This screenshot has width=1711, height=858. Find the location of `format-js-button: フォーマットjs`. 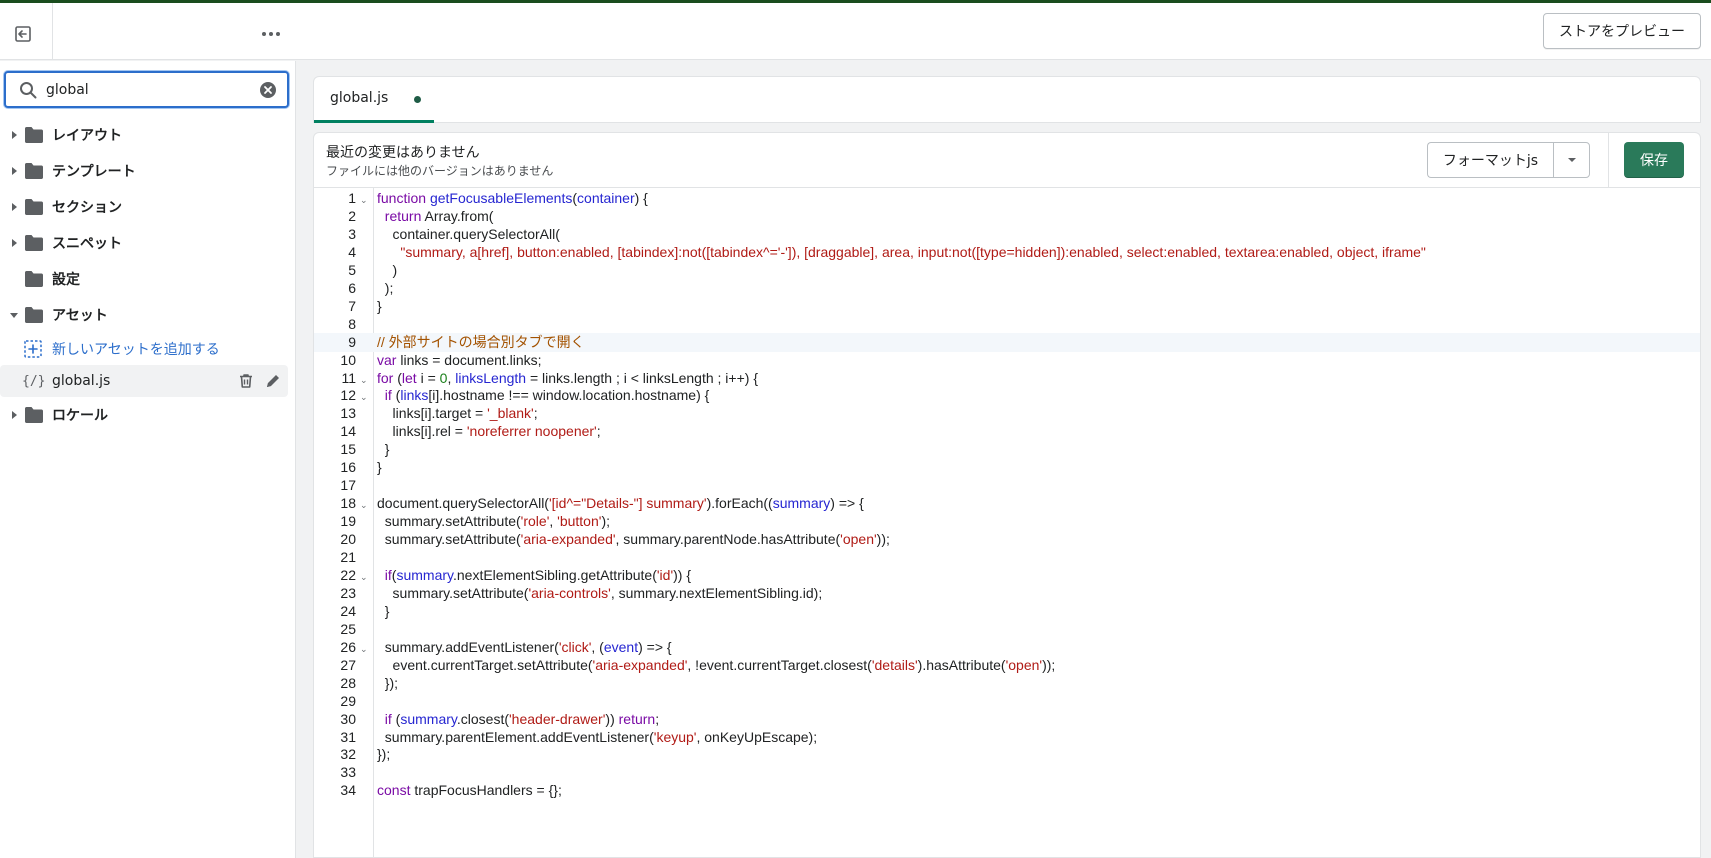

format-js-button: フォーマットjs is located at coordinates (1490, 160).